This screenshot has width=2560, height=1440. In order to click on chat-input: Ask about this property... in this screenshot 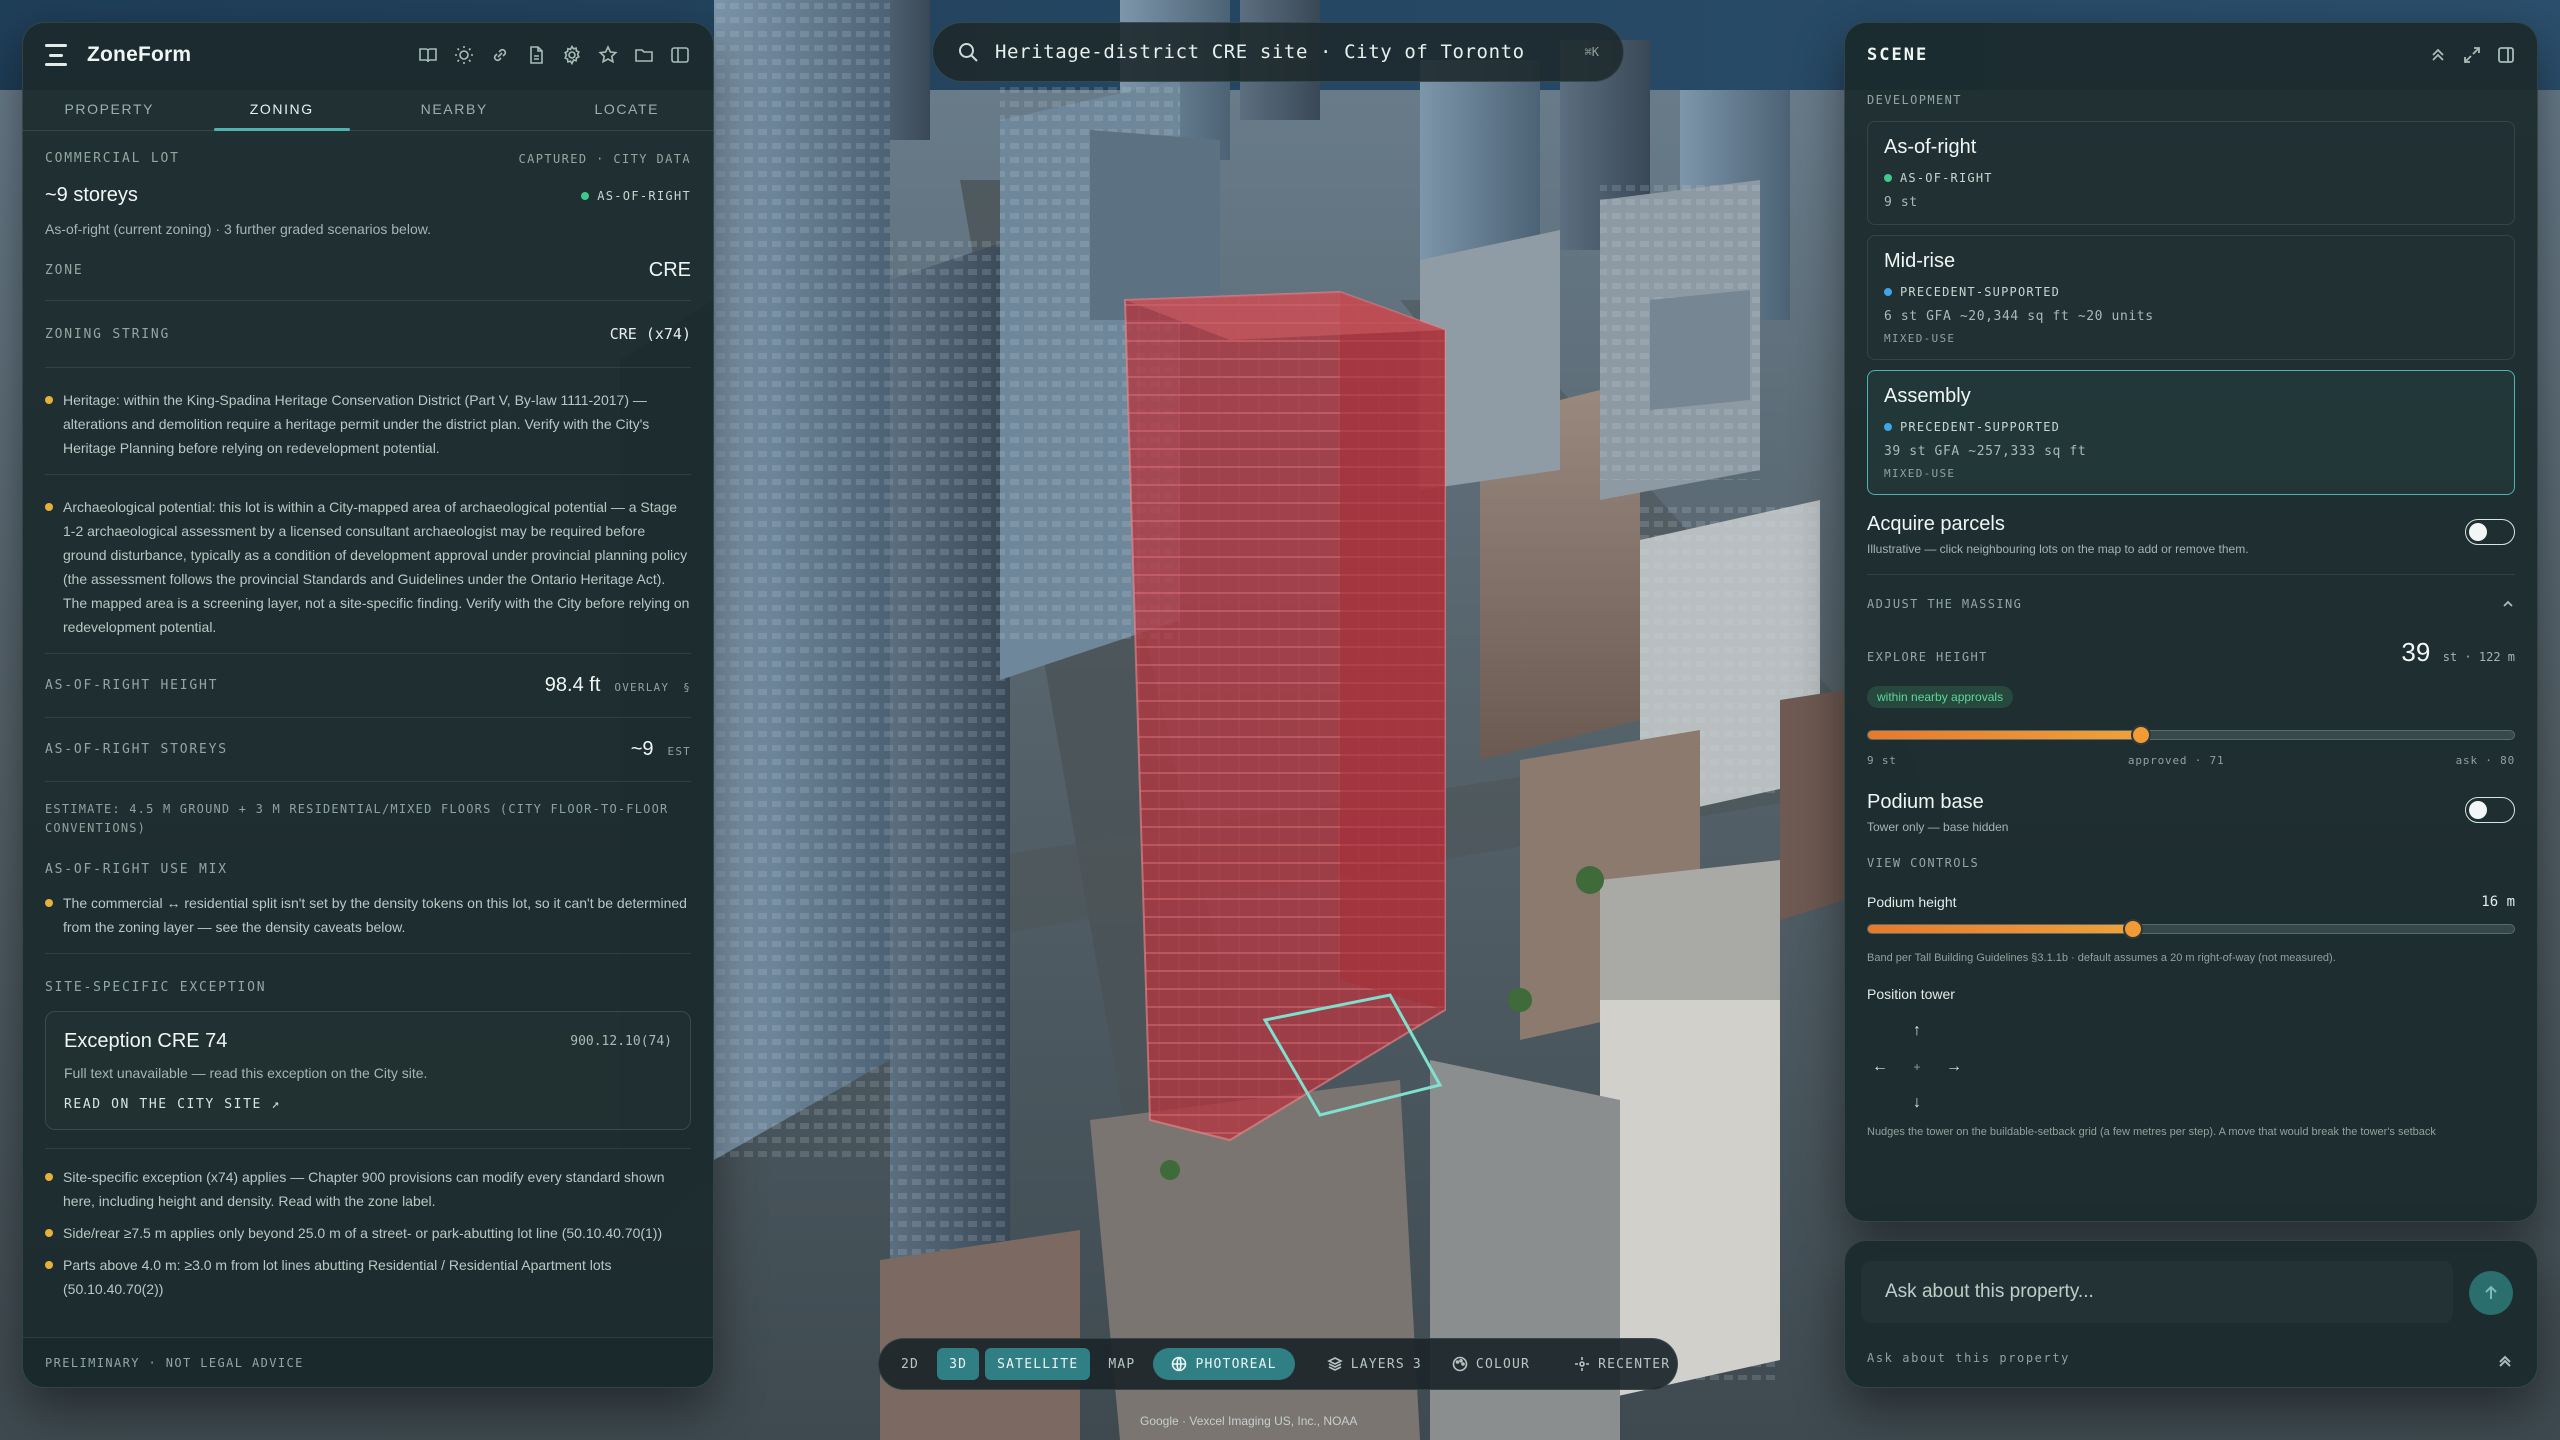, I will do `click(2157, 1292)`.